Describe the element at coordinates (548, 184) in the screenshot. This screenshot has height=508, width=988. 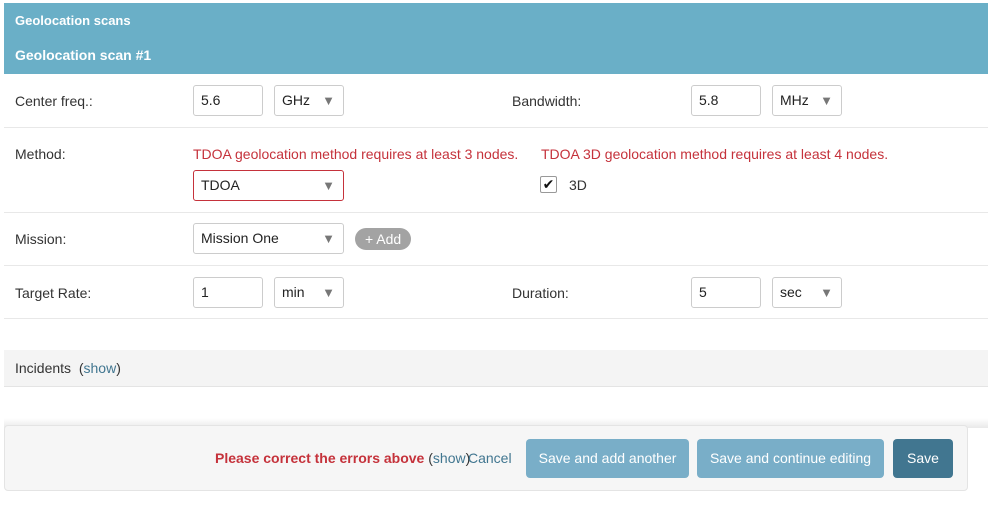
I see `3d-checkbox: ✔` at that location.